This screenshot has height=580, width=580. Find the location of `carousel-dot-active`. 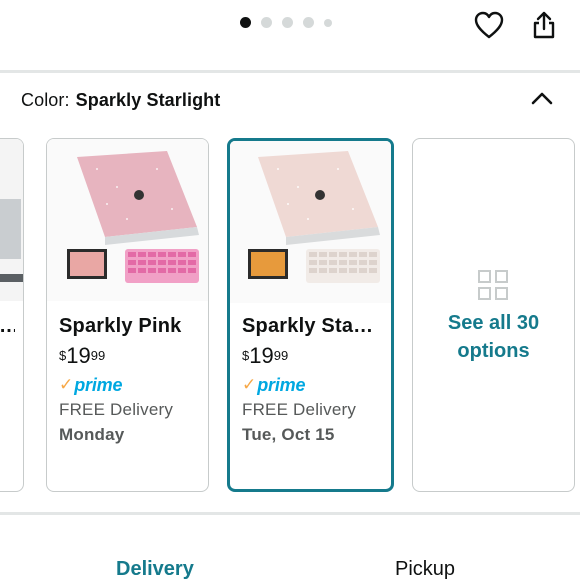

carousel-dot-active is located at coordinates (245, 22).